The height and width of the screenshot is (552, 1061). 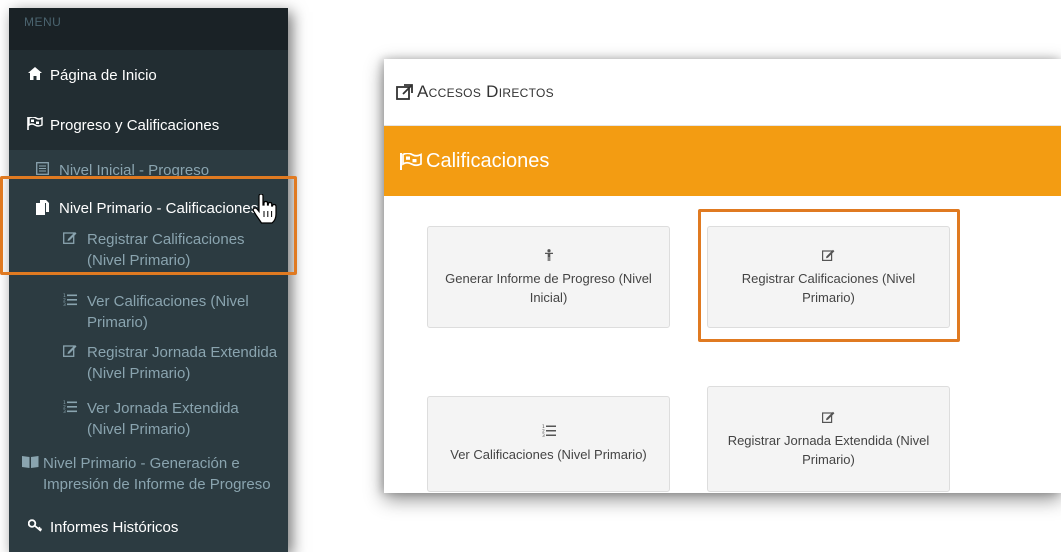 I want to click on panel-title: Accesos Directos, so click(x=485, y=91).